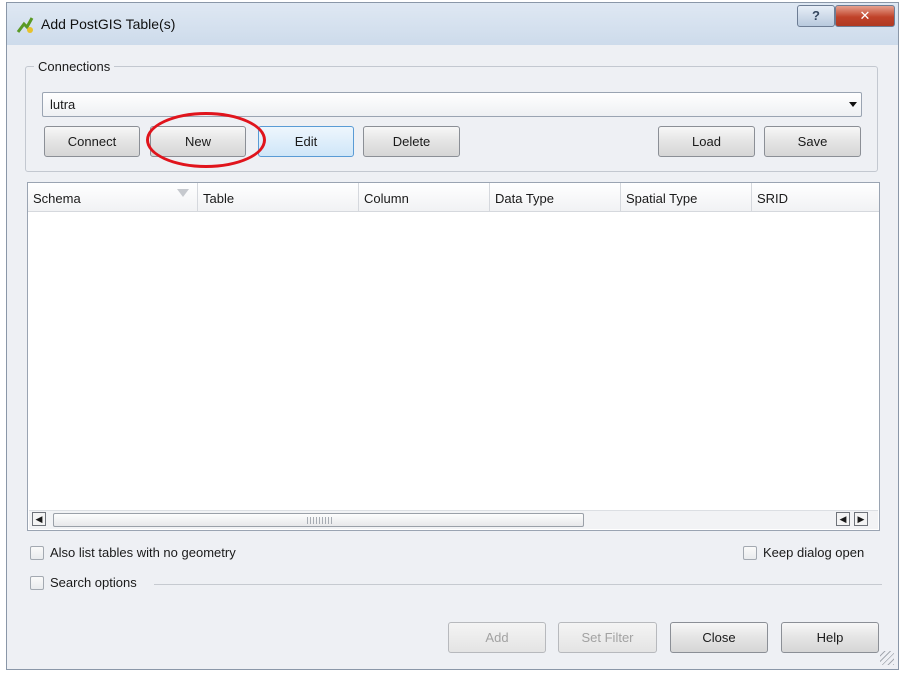  What do you see at coordinates (861, 519) in the screenshot?
I see `scroll-right-icon: ▶` at bounding box center [861, 519].